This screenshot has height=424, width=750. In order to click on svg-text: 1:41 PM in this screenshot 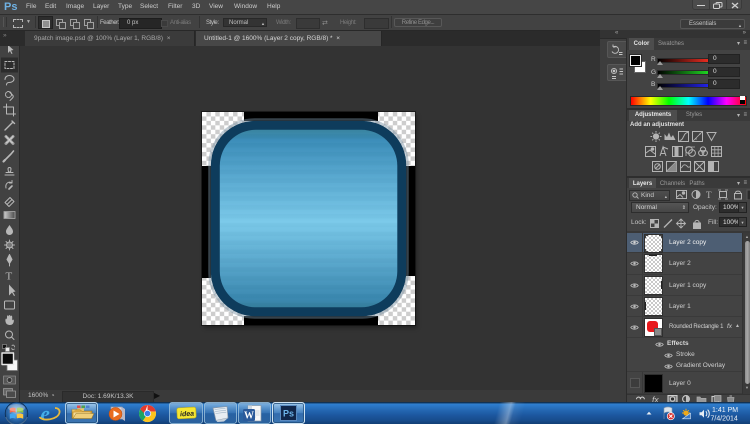, I will do `click(725, 410)`.